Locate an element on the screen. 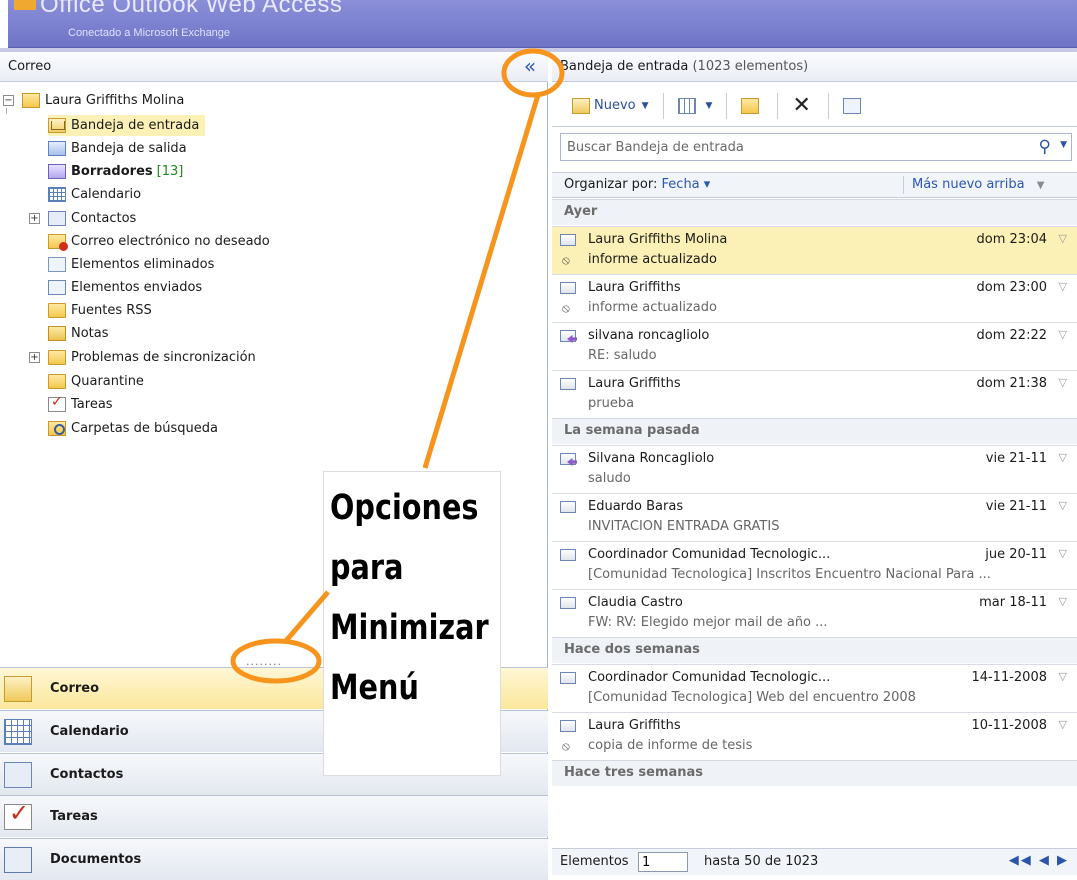  folder-label: Quarantine is located at coordinates (107, 381).